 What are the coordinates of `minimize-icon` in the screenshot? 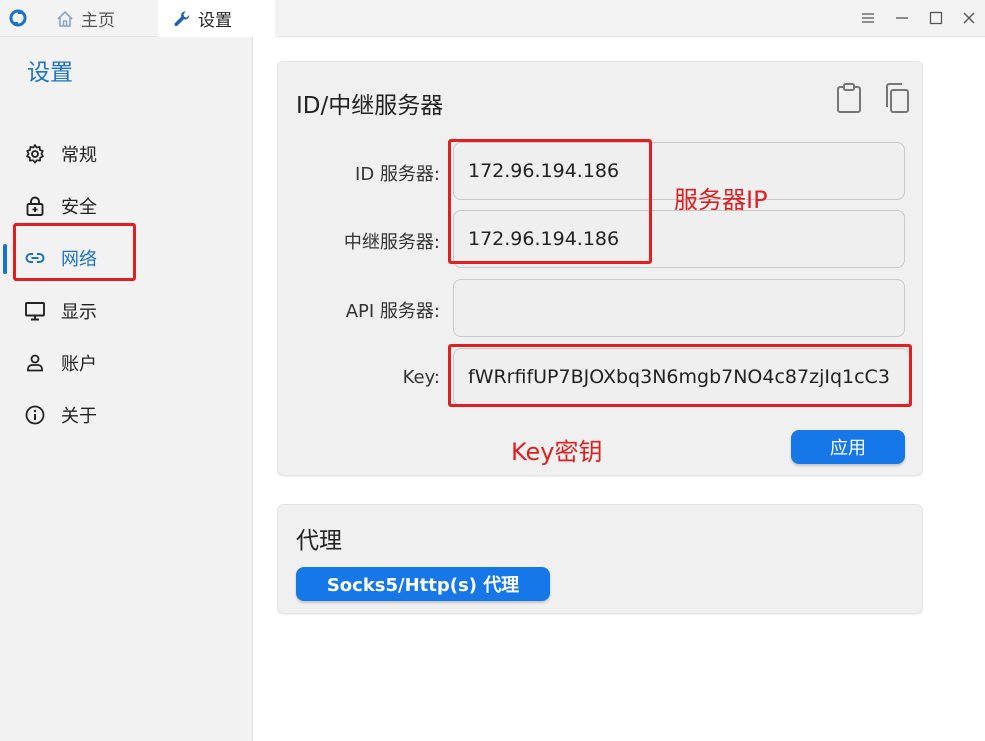 It's located at (902, 18).